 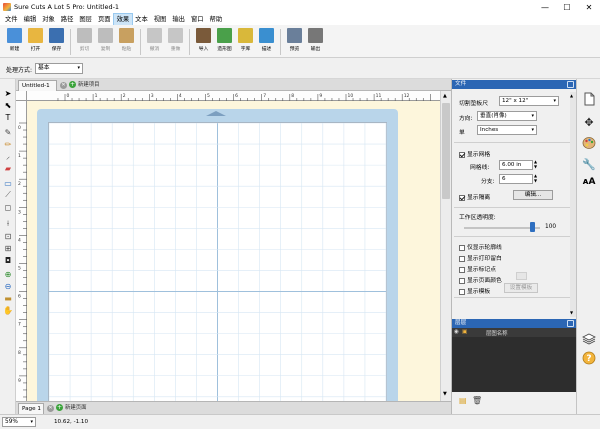 What do you see at coordinates (37, 85) in the screenshot?
I see `tab-untitled-1: Untitled-1` at bounding box center [37, 85].